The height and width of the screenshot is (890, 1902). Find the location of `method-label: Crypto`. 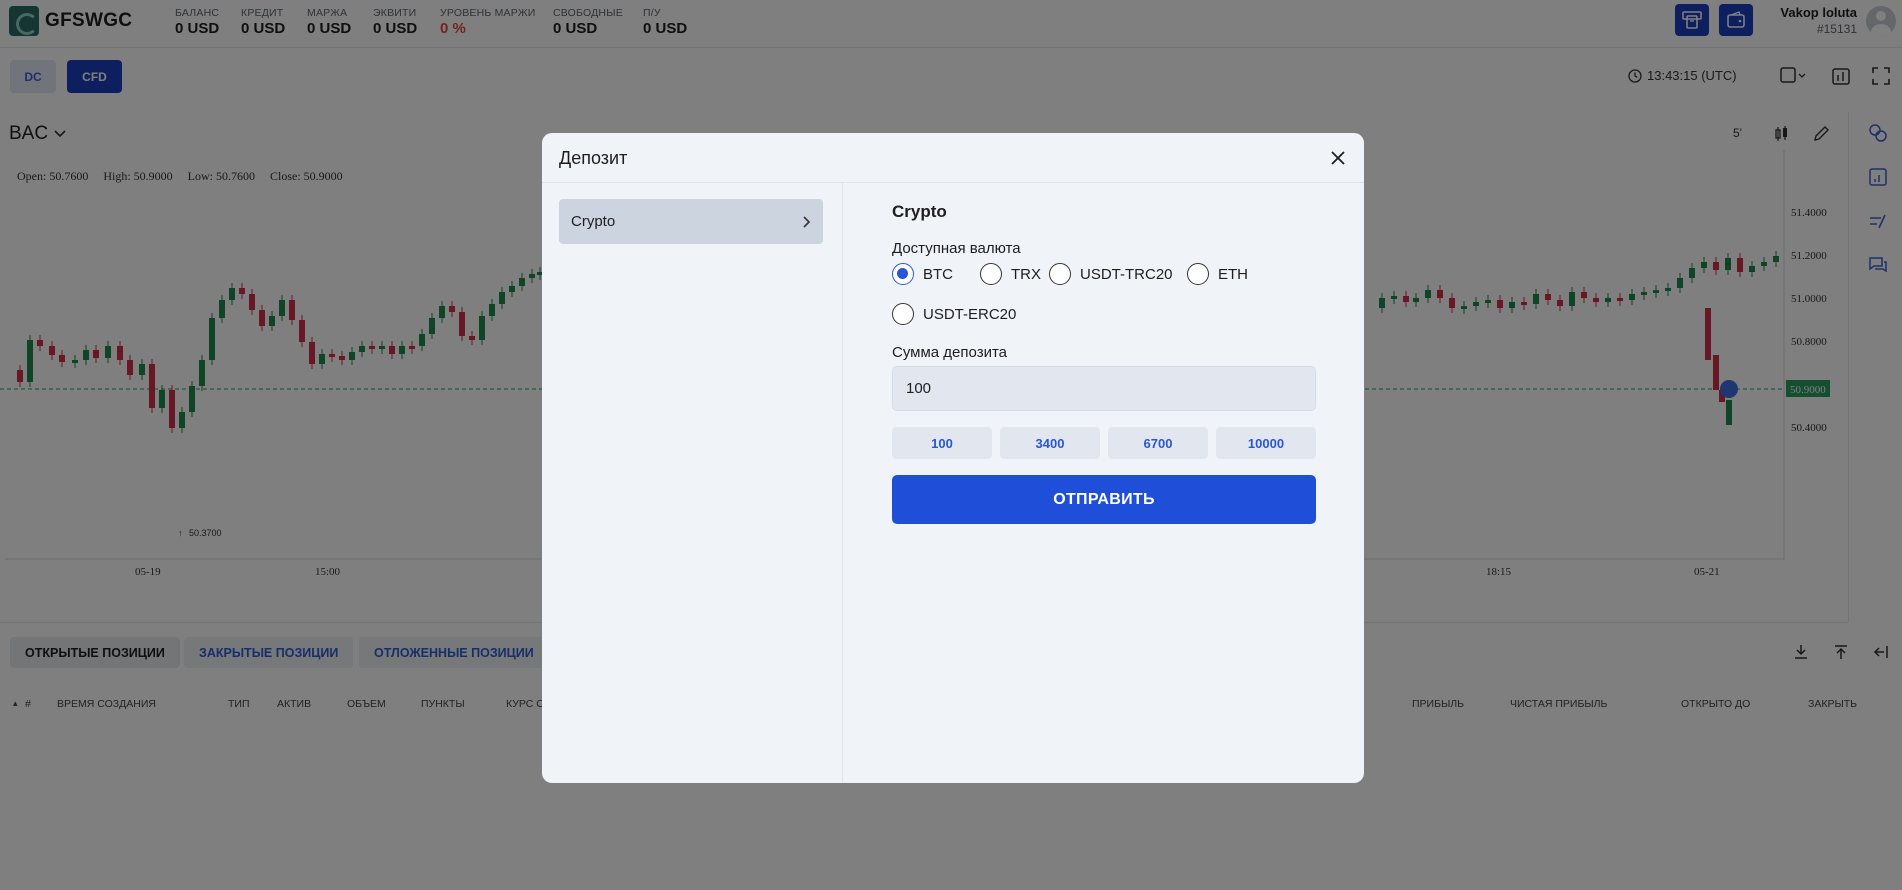

method-label: Crypto is located at coordinates (593, 221).